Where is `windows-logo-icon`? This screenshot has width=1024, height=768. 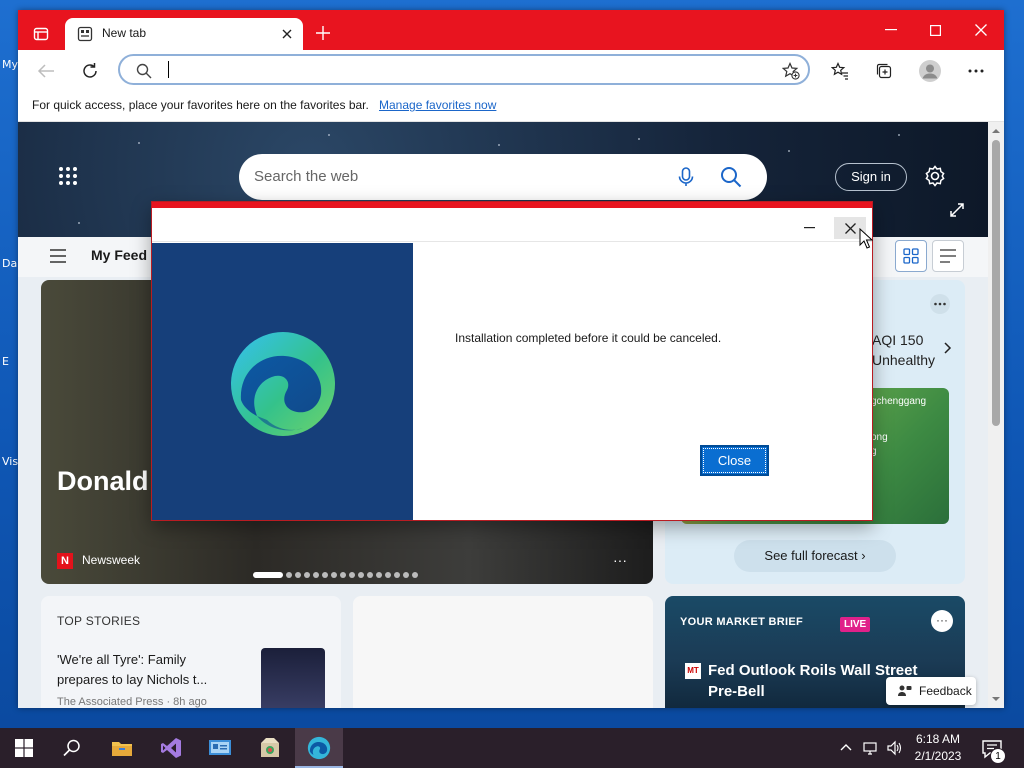
windows-logo-icon is located at coordinates (24, 748).